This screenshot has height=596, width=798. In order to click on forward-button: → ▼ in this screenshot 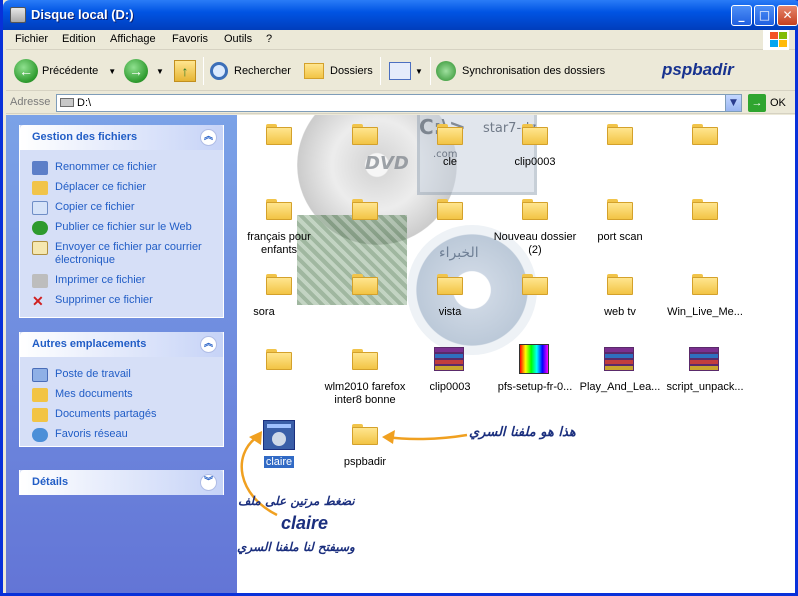, I will do `click(144, 71)`.